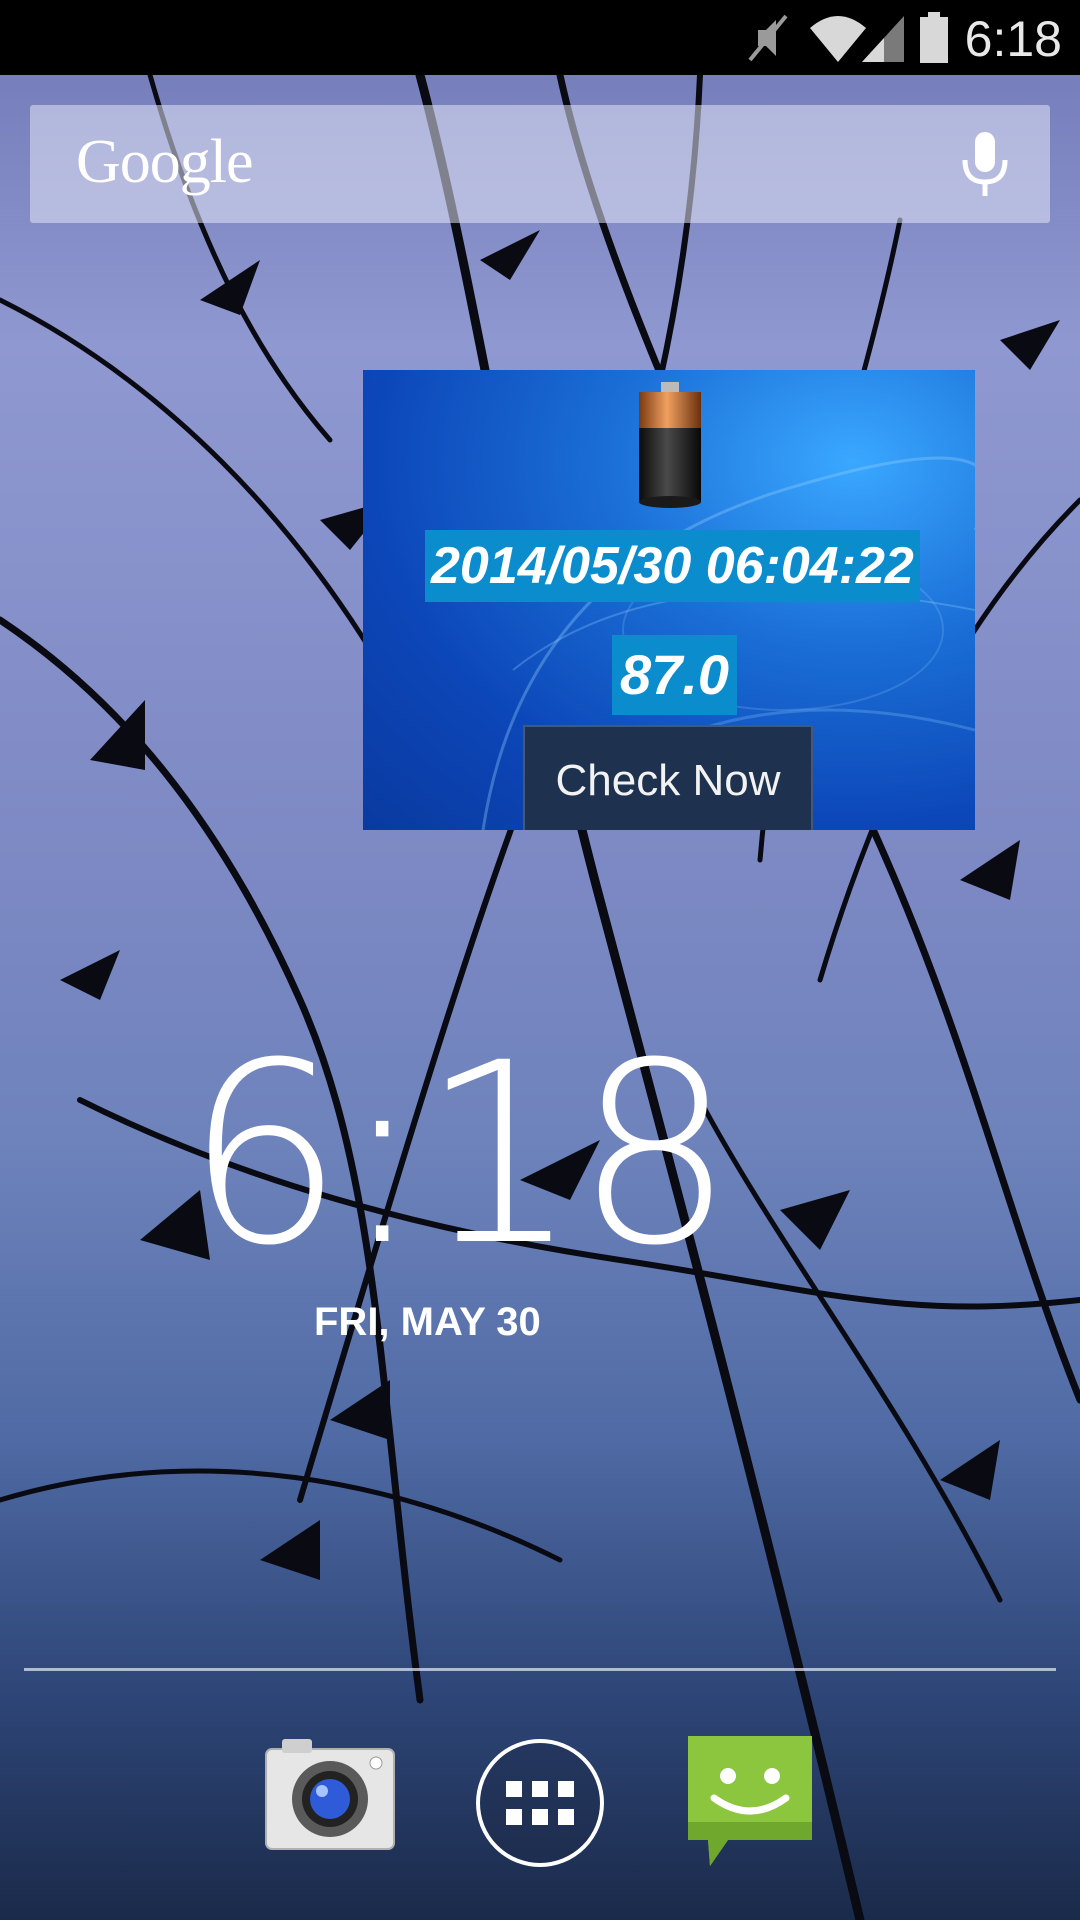 The image size is (1080, 1920). I want to click on widget-battery-level: 87.0, so click(674, 675).